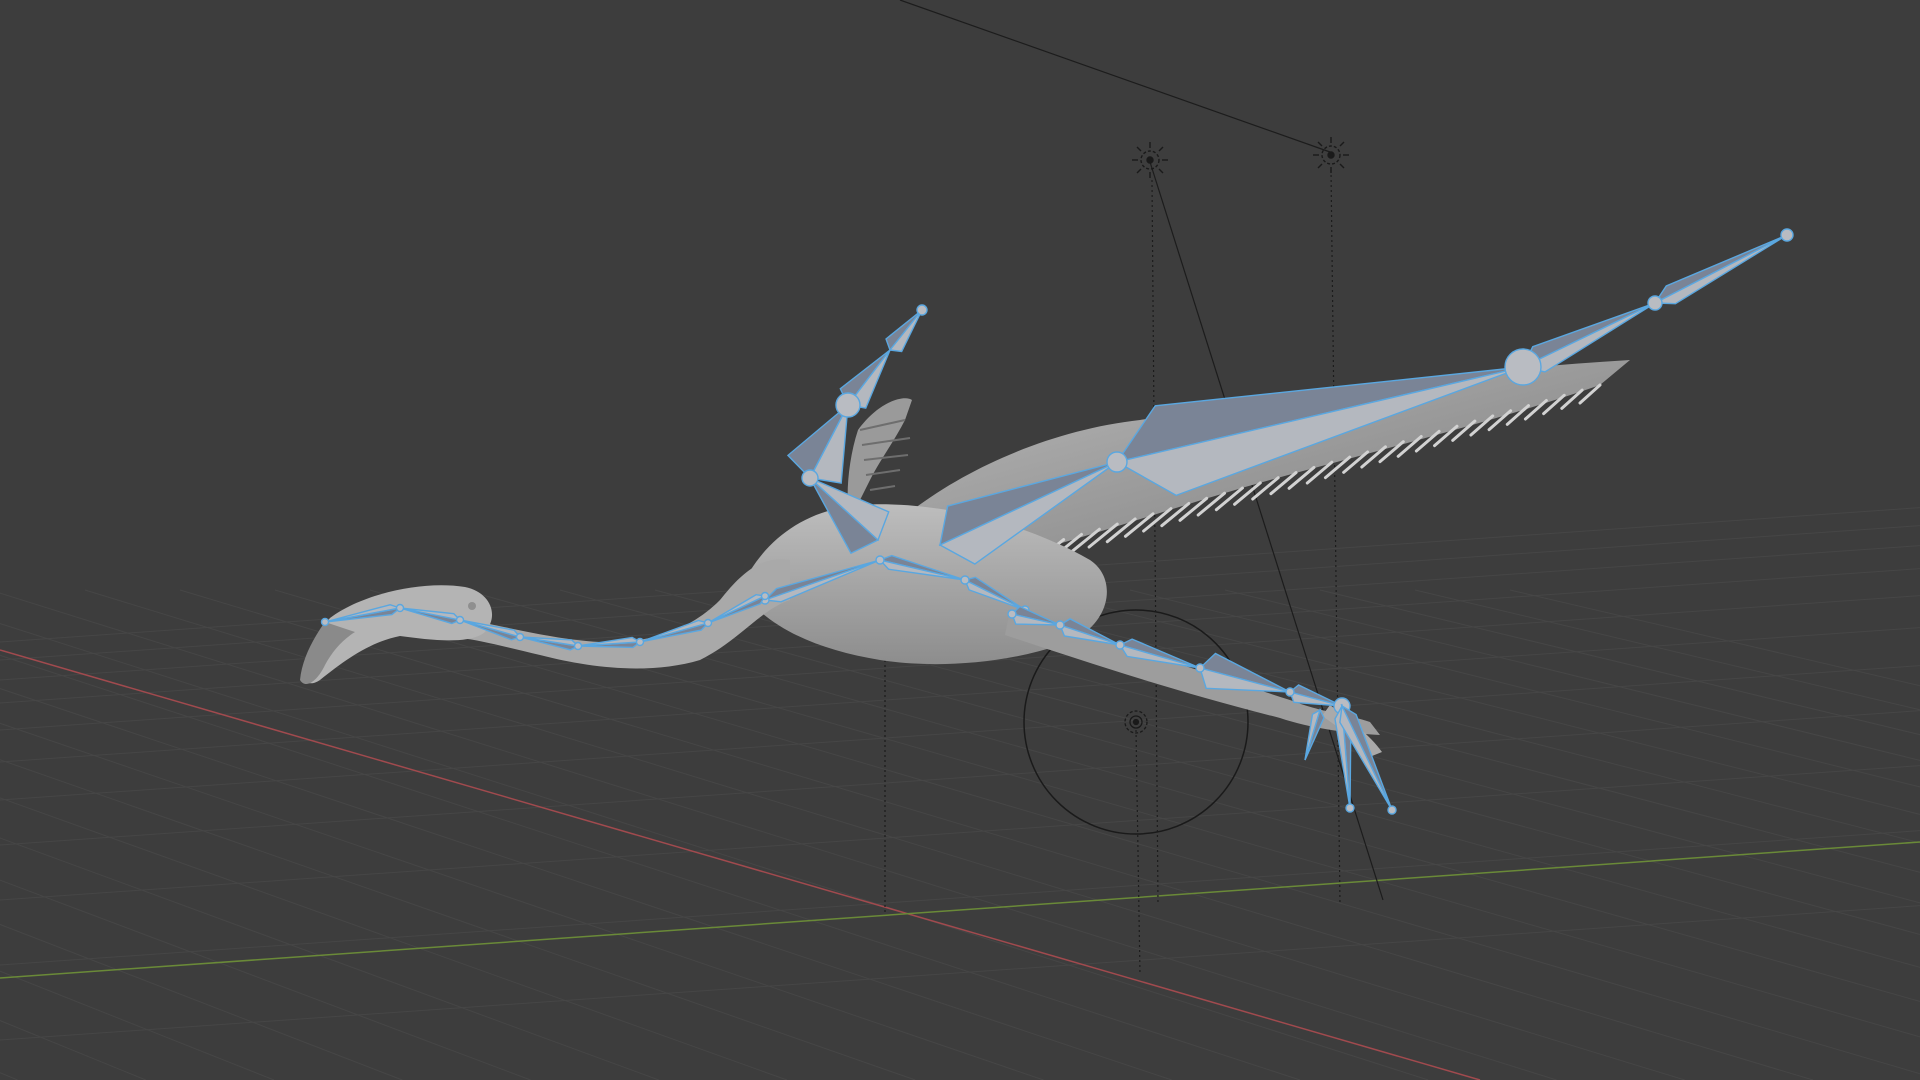 This screenshot has height=1080, width=1920. Describe the element at coordinates (1523, 367) in the screenshot. I see `bone-joint-wrist` at that location.